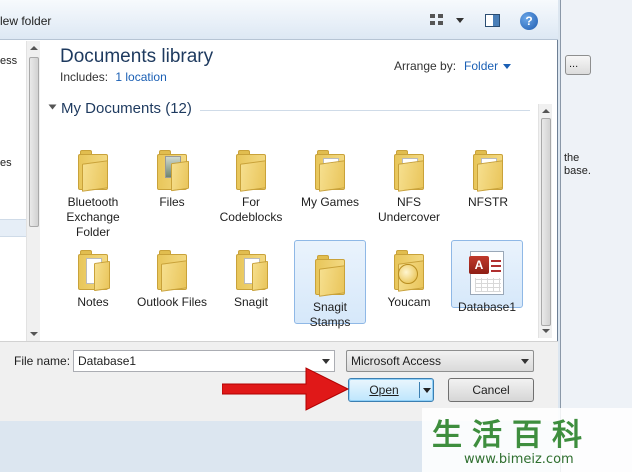 The height and width of the screenshot is (472, 632). I want to click on help-icon: ?, so click(529, 21).